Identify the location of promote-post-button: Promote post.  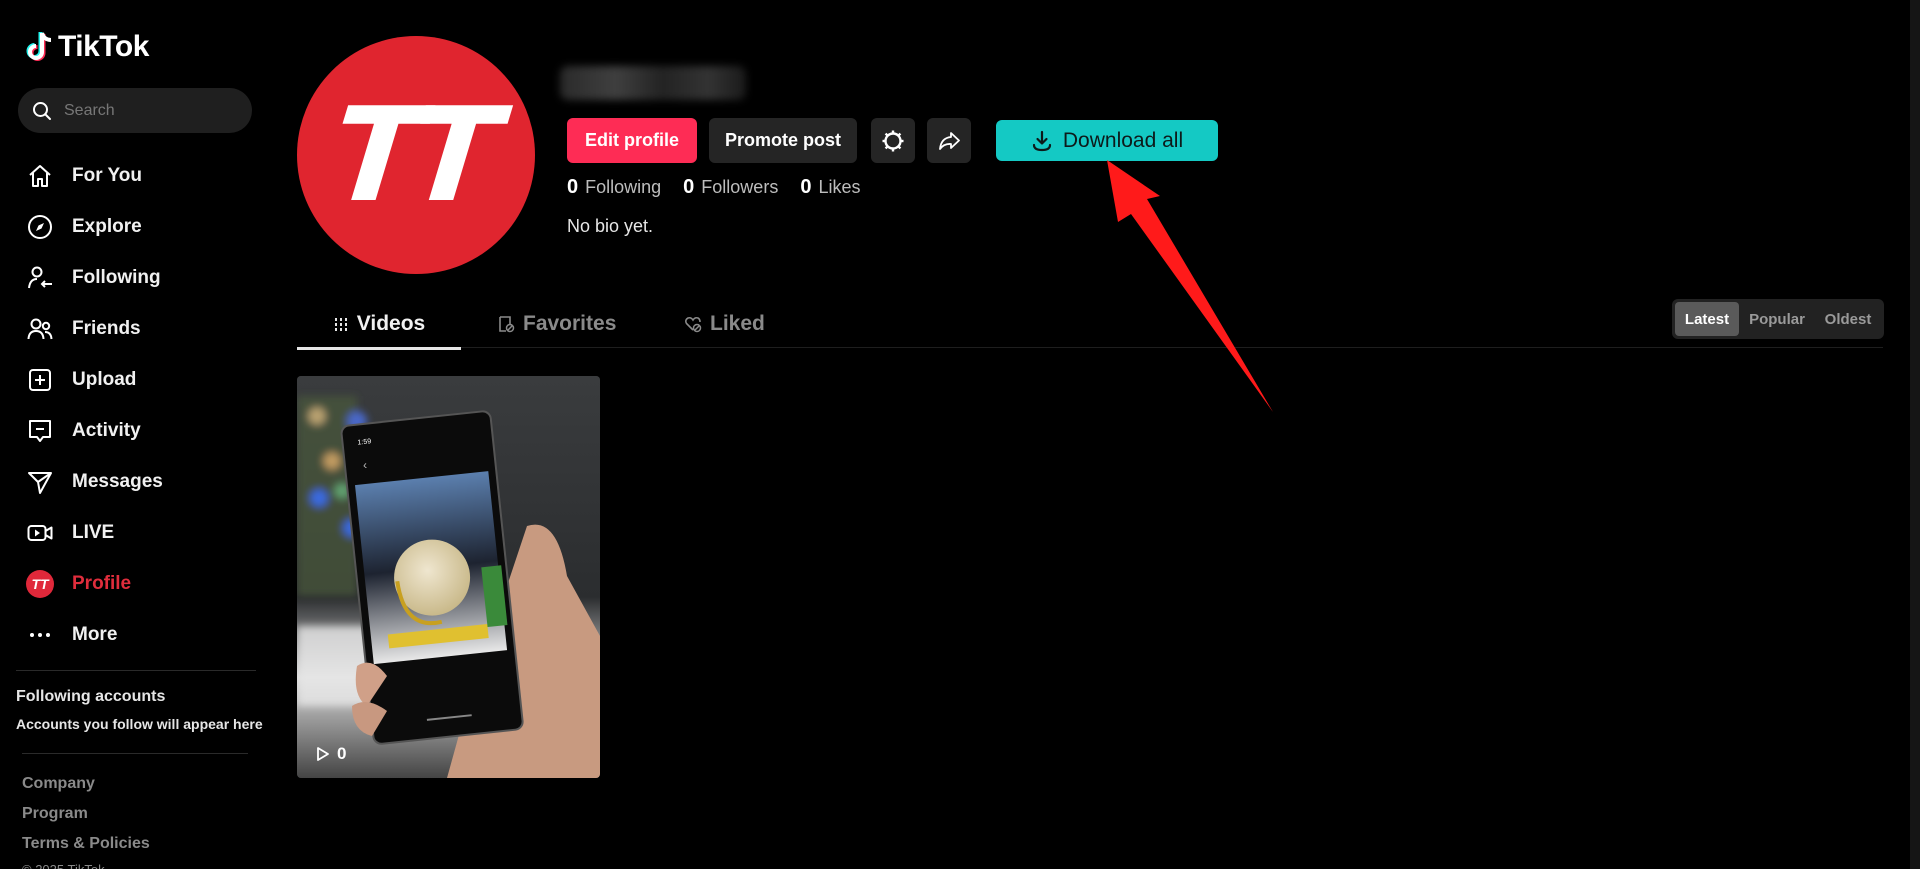
(783, 140).